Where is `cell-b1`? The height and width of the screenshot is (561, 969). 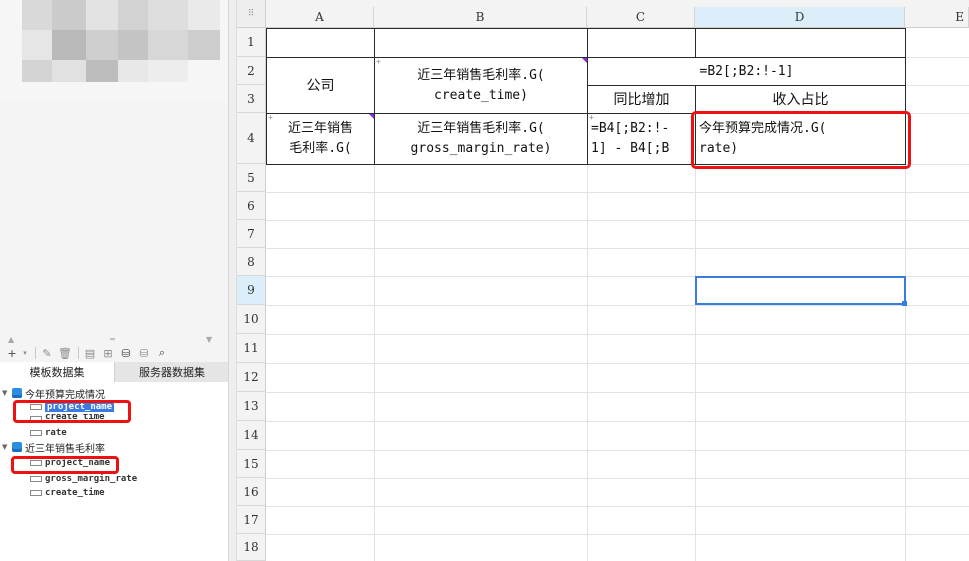 cell-b1 is located at coordinates (481, 43).